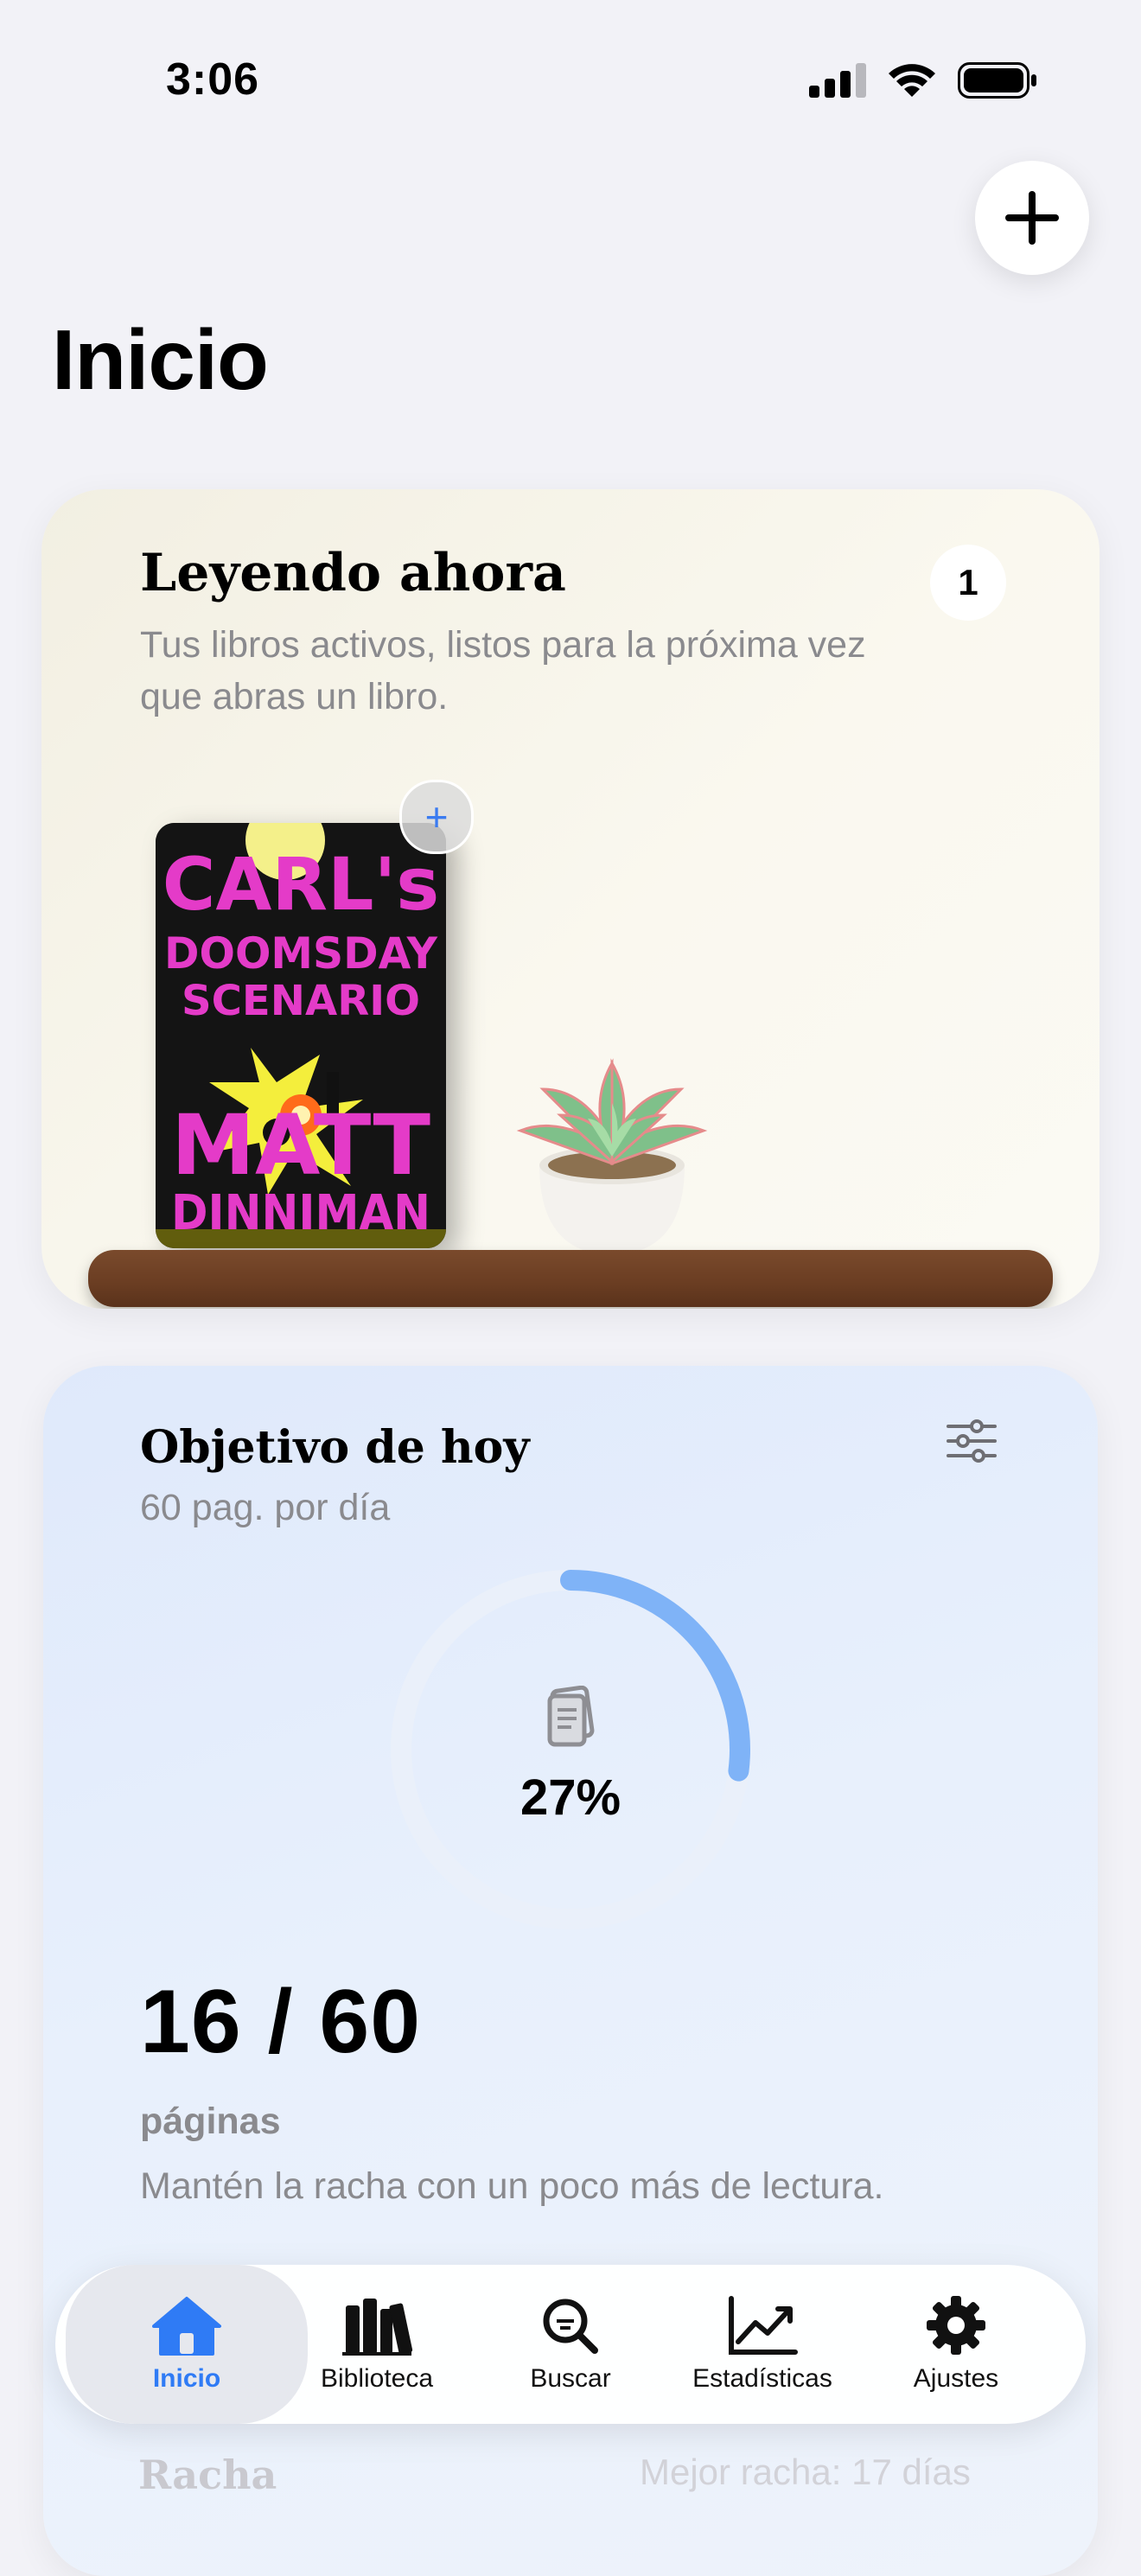  I want to click on search-icon, so click(570, 2326).